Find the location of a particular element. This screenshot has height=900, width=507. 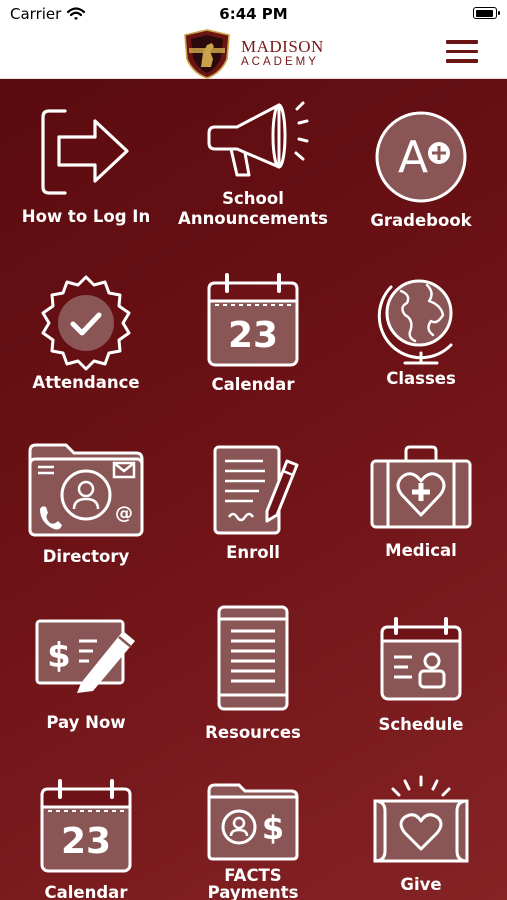

status-left: Carrier is located at coordinates (43, 14).